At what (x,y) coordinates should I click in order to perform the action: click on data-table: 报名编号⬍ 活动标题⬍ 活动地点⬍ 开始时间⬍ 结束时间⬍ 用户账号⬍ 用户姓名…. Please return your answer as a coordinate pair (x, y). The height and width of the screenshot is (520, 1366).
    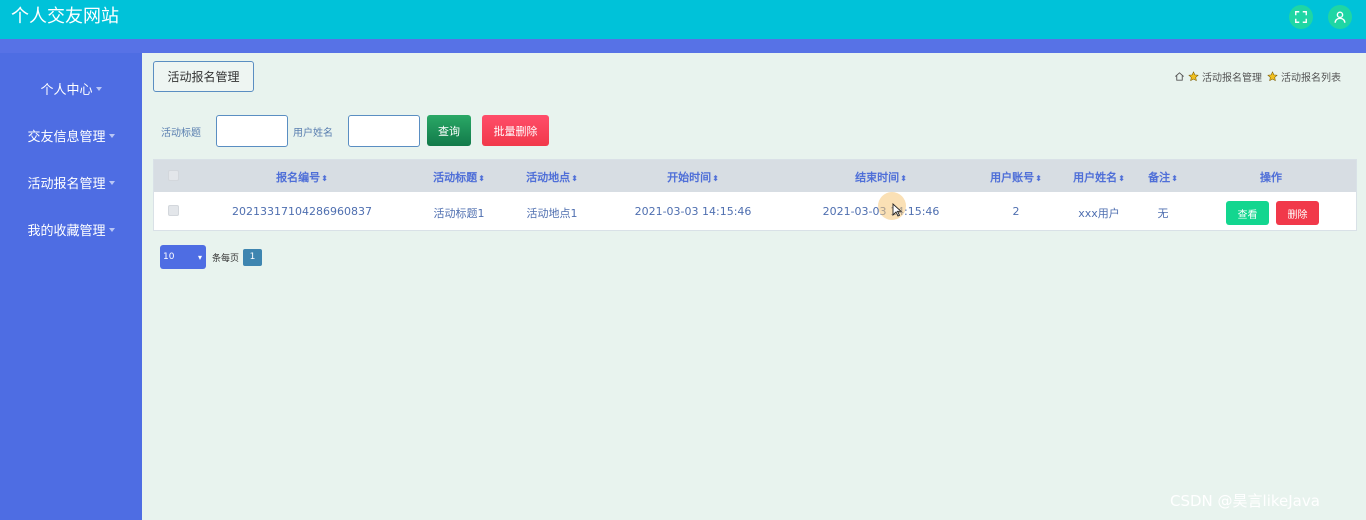
    Looking at the image, I should click on (755, 195).